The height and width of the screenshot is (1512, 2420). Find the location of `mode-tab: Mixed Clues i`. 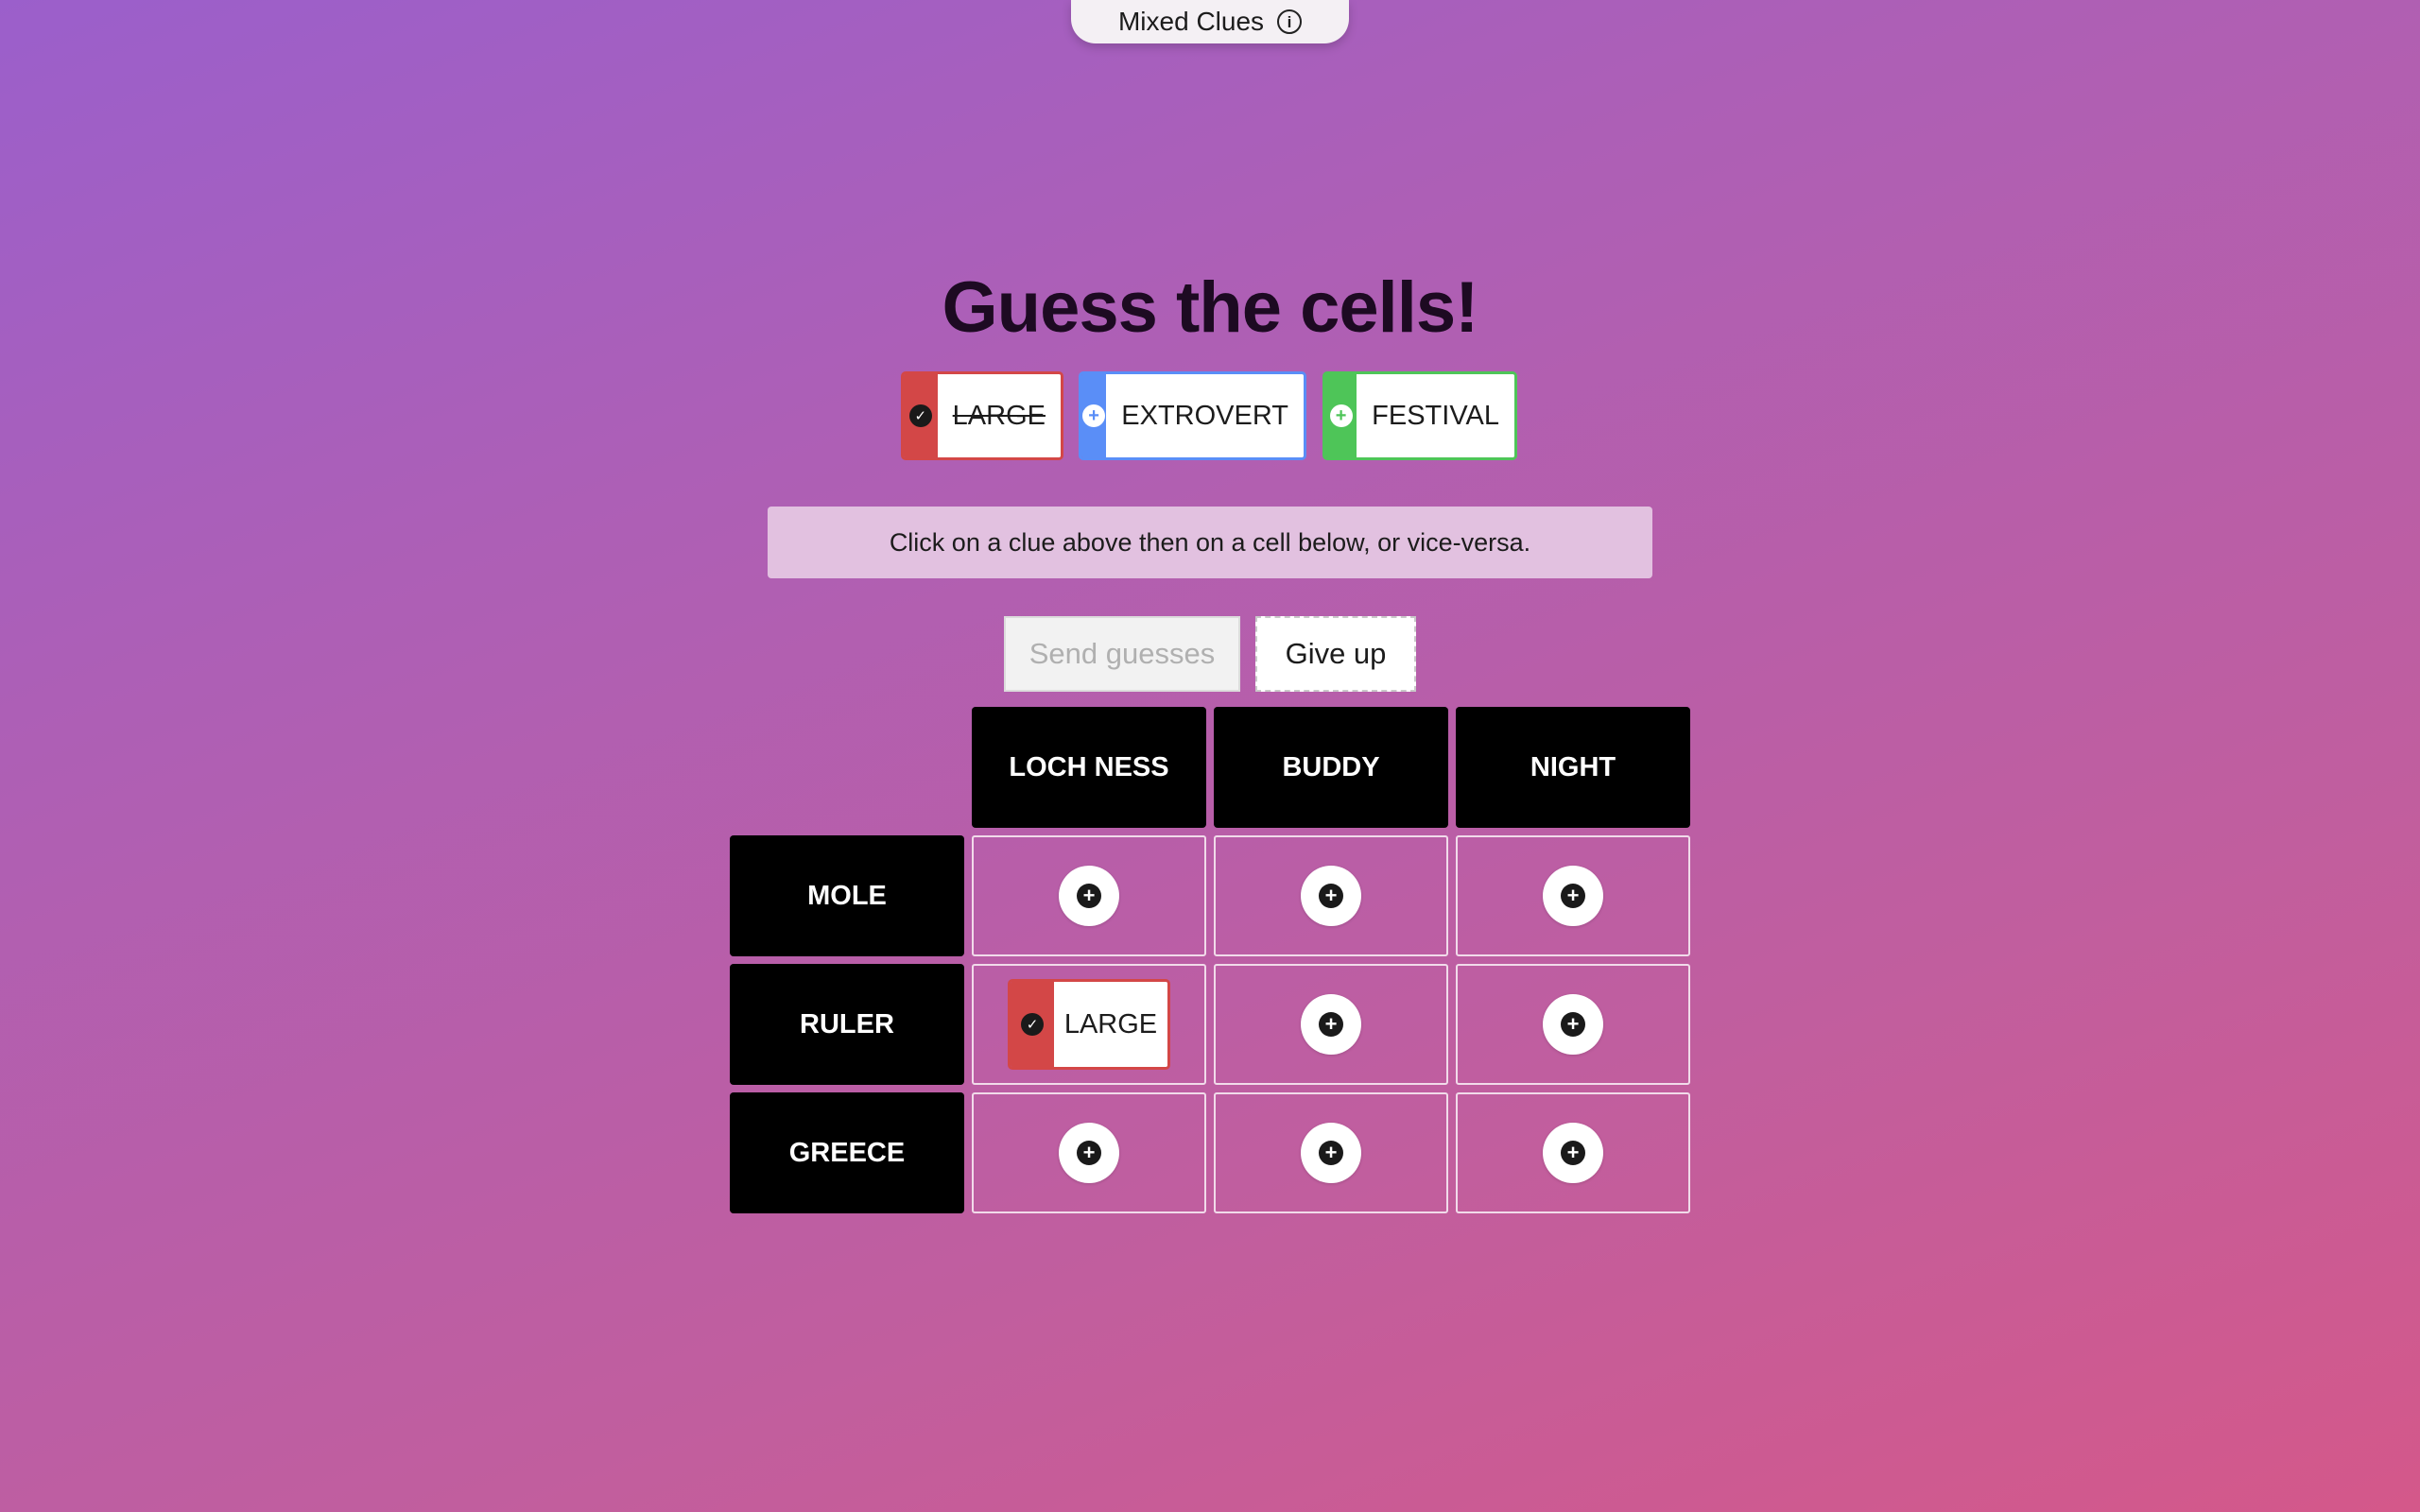

mode-tab: Mixed Clues i is located at coordinates (1210, 21).